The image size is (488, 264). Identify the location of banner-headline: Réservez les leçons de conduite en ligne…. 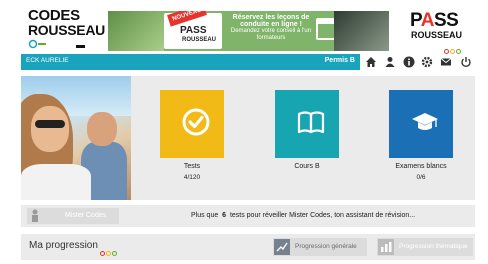
(271, 21).